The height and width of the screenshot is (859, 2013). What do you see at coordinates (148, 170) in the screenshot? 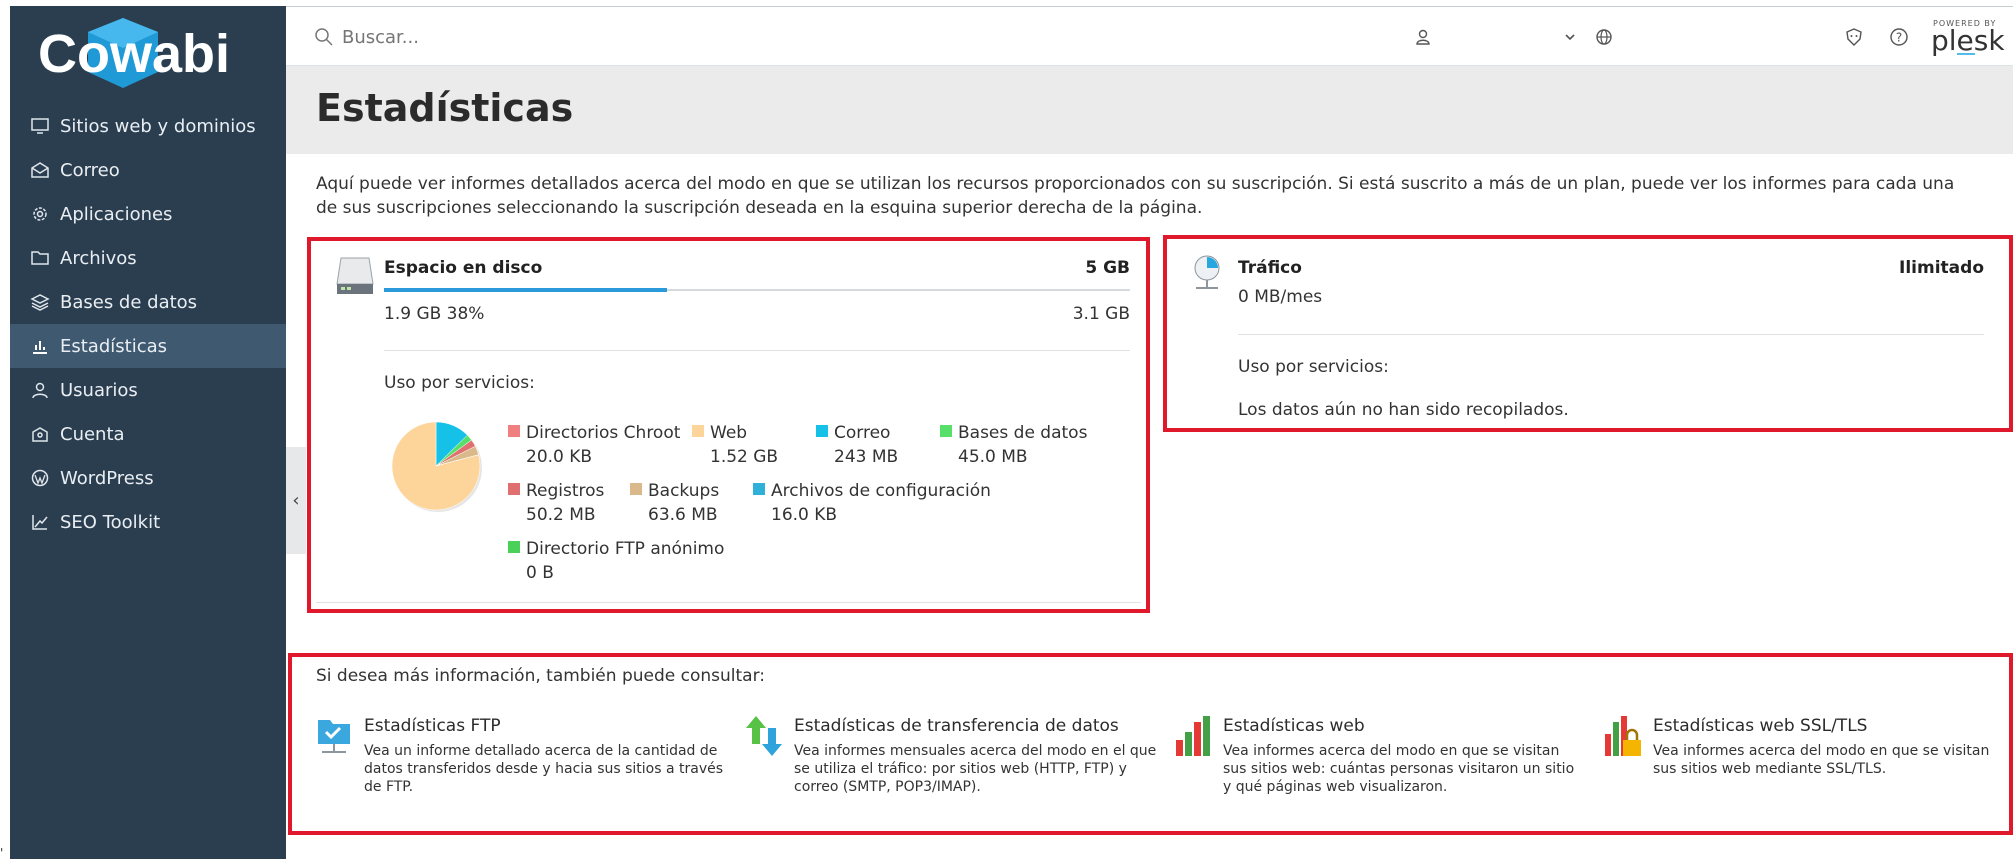
I see `sidebar-item-correo: Correo` at bounding box center [148, 170].